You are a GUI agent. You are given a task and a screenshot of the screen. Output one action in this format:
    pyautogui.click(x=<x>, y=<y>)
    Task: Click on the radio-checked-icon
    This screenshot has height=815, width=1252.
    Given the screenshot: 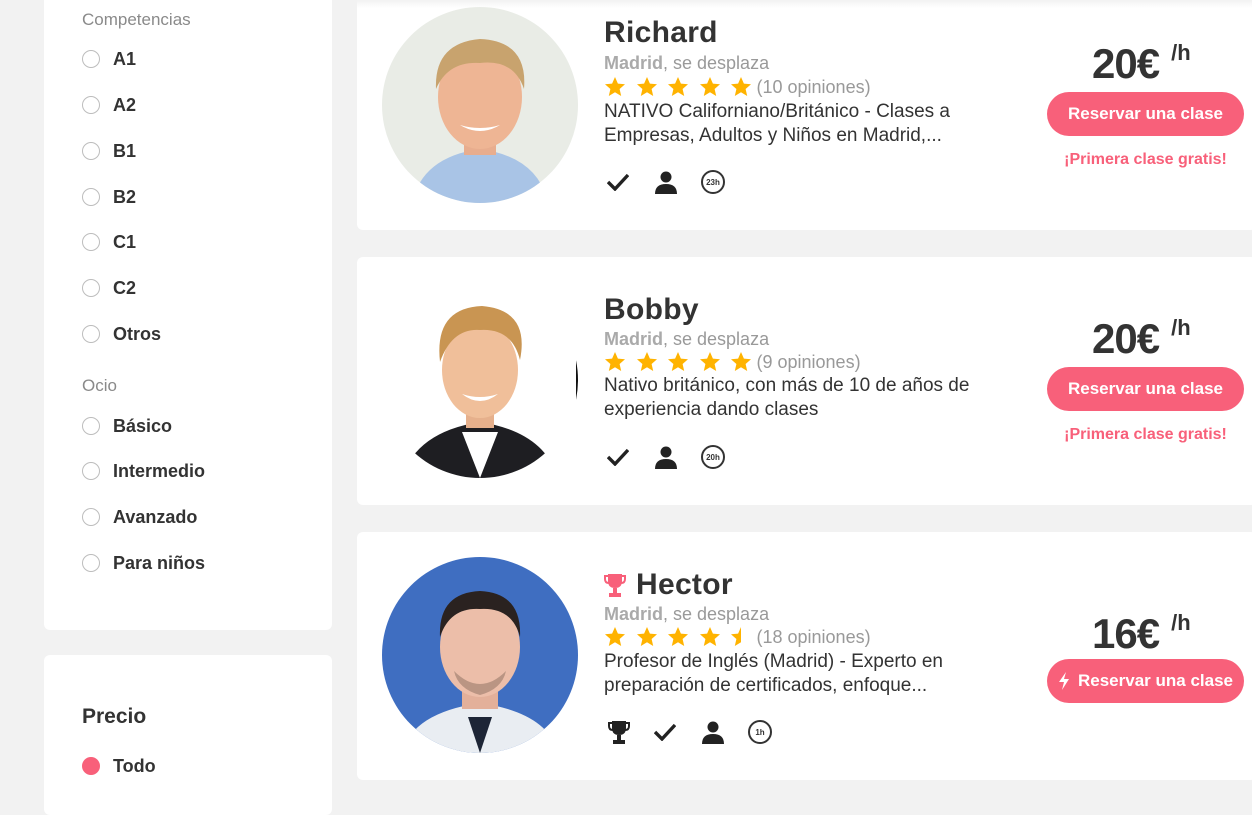 What is the action you would take?
    pyautogui.click(x=91, y=766)
    